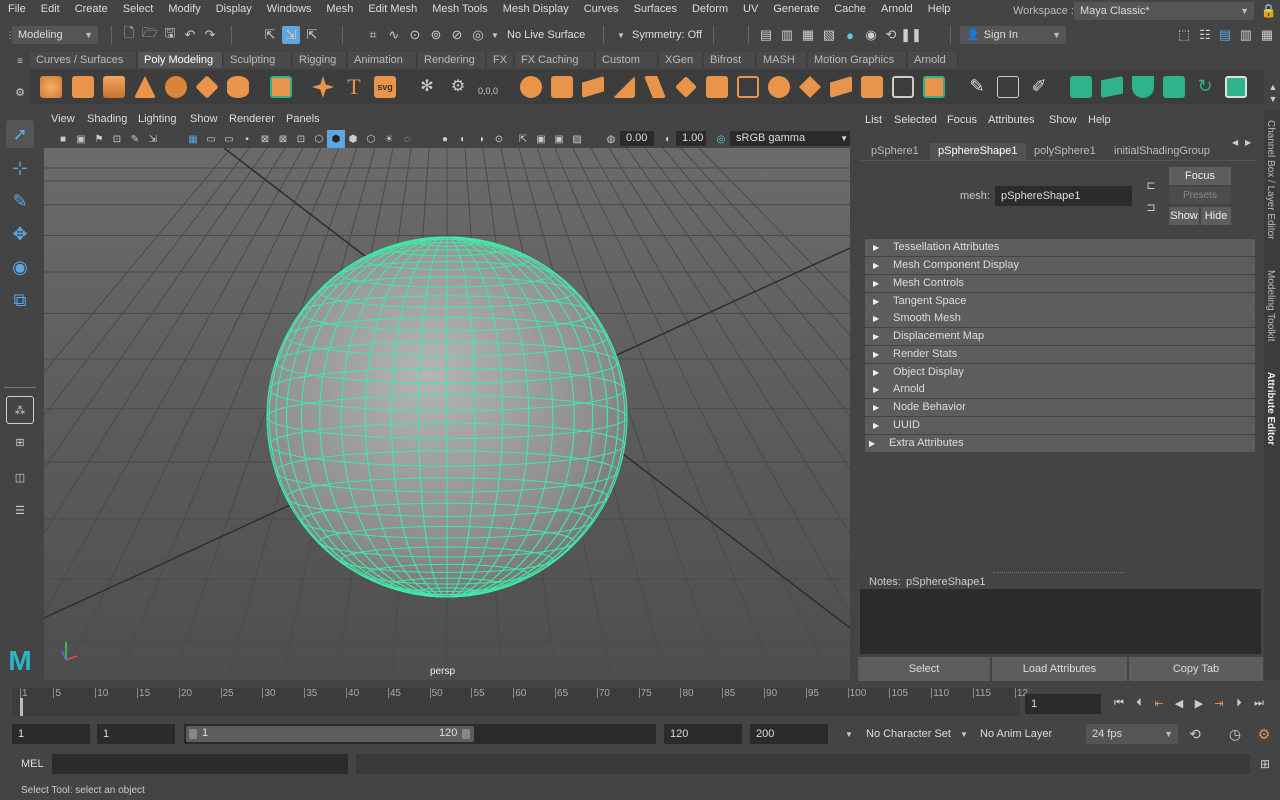  What do you see at coordinates (289, 9) in the screenshot?
I see `menu-windows: Windows` at bounding box center [289, 9].